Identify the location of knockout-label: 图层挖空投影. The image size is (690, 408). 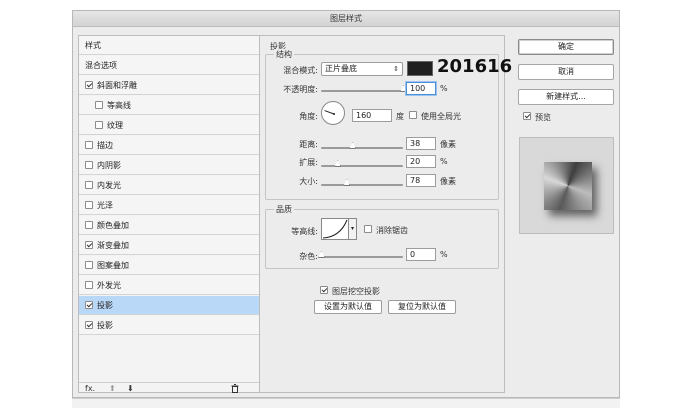
(356, 291).